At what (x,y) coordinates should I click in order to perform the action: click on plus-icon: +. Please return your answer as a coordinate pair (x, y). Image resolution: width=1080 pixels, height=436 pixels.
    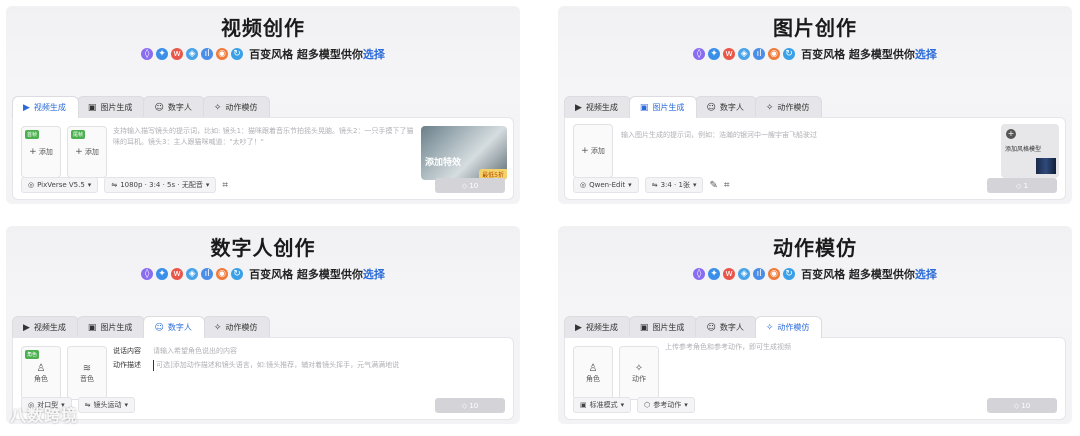
    Looking at the image, I should click on (79, 152).